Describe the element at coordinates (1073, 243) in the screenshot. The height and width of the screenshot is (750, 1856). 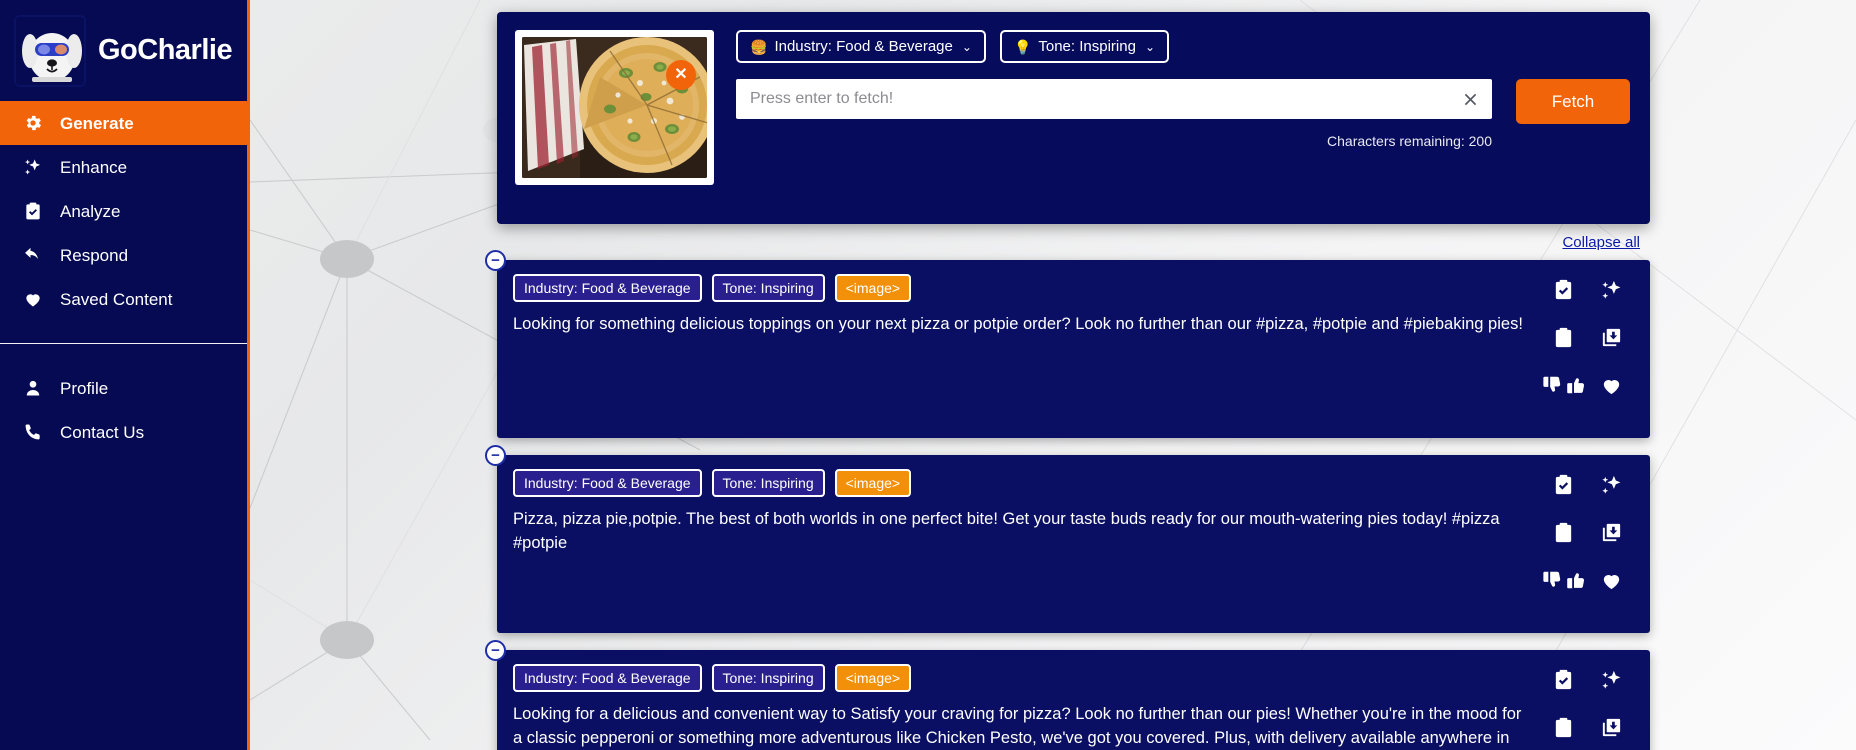
I see `collapse-all-row: Collapse all` at that location.